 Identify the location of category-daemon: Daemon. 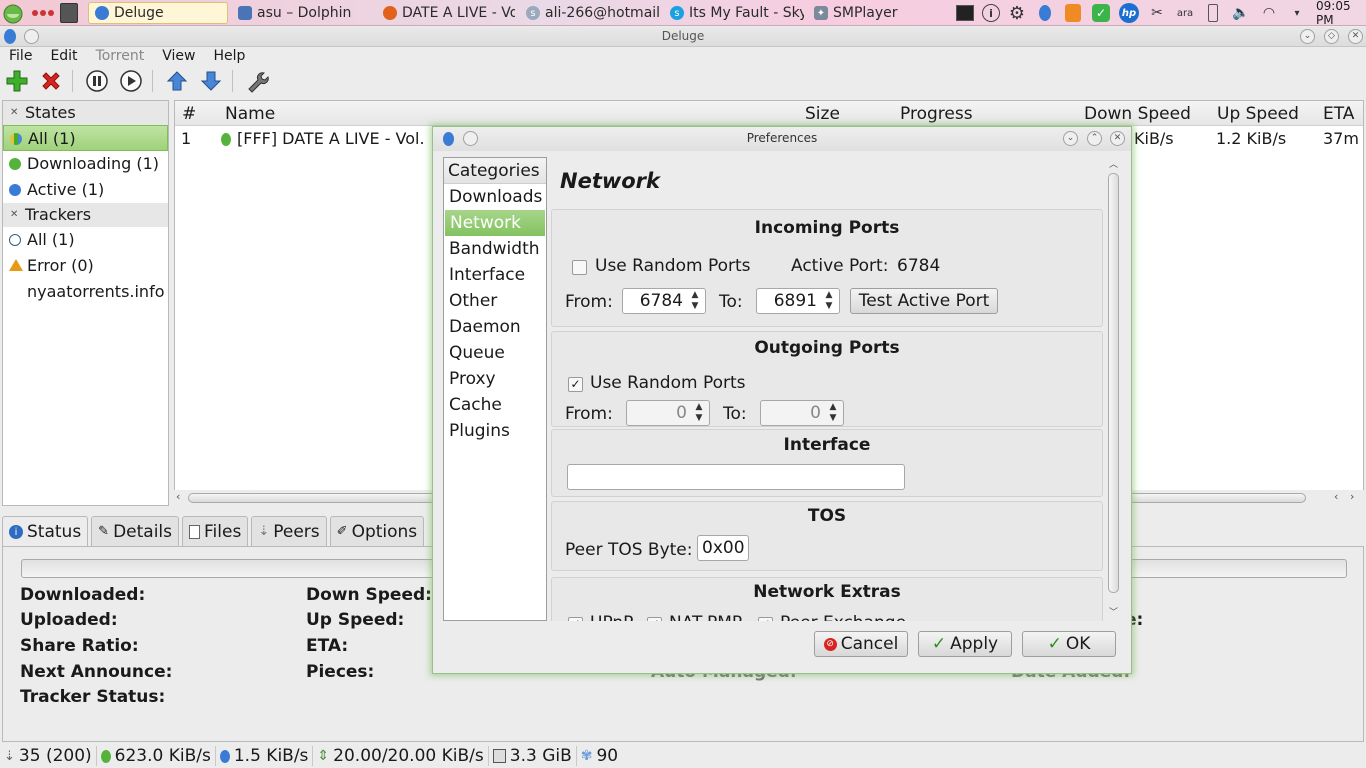
(495, 327).